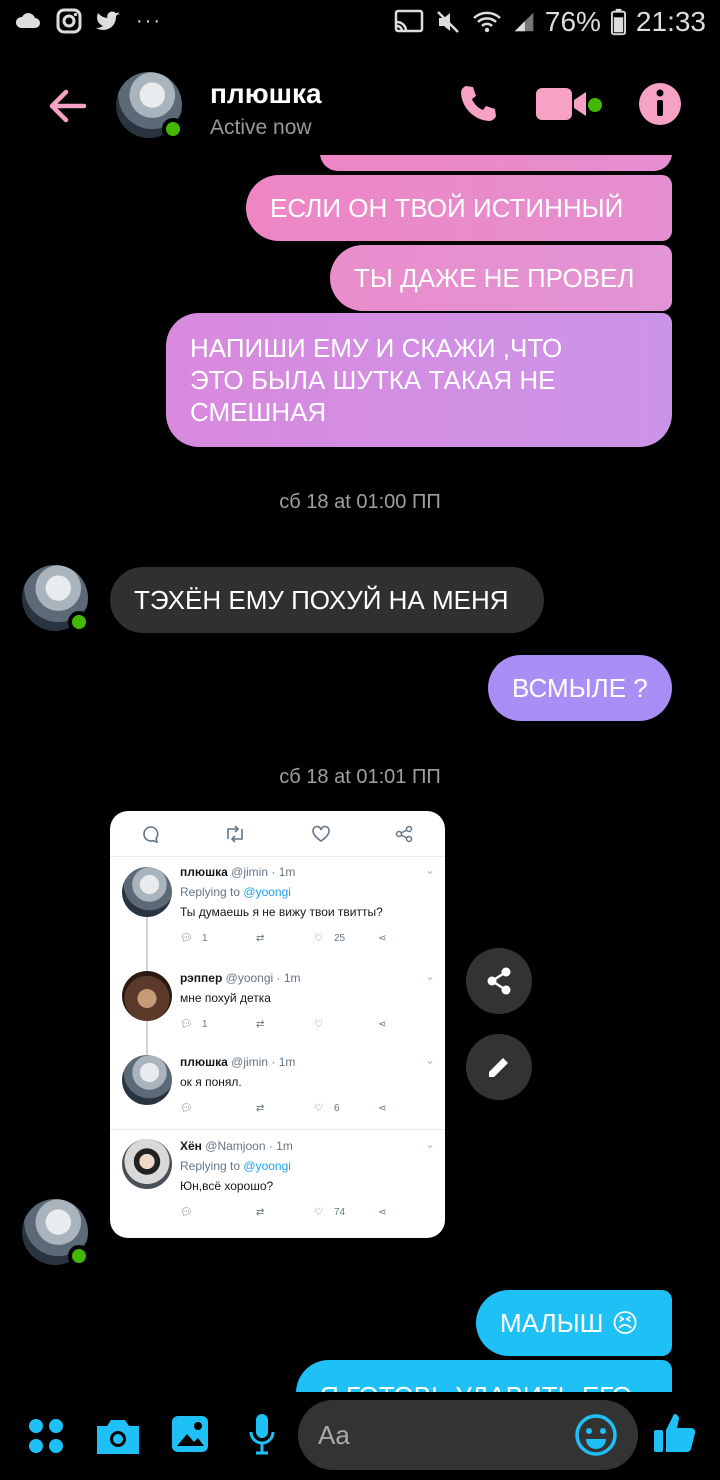 The width and height of the screenshot is (720, 1480). Describe the element at coordinates (225, 998) in the screenshot. I see `tweet-text: мне похуй детка` at that location.